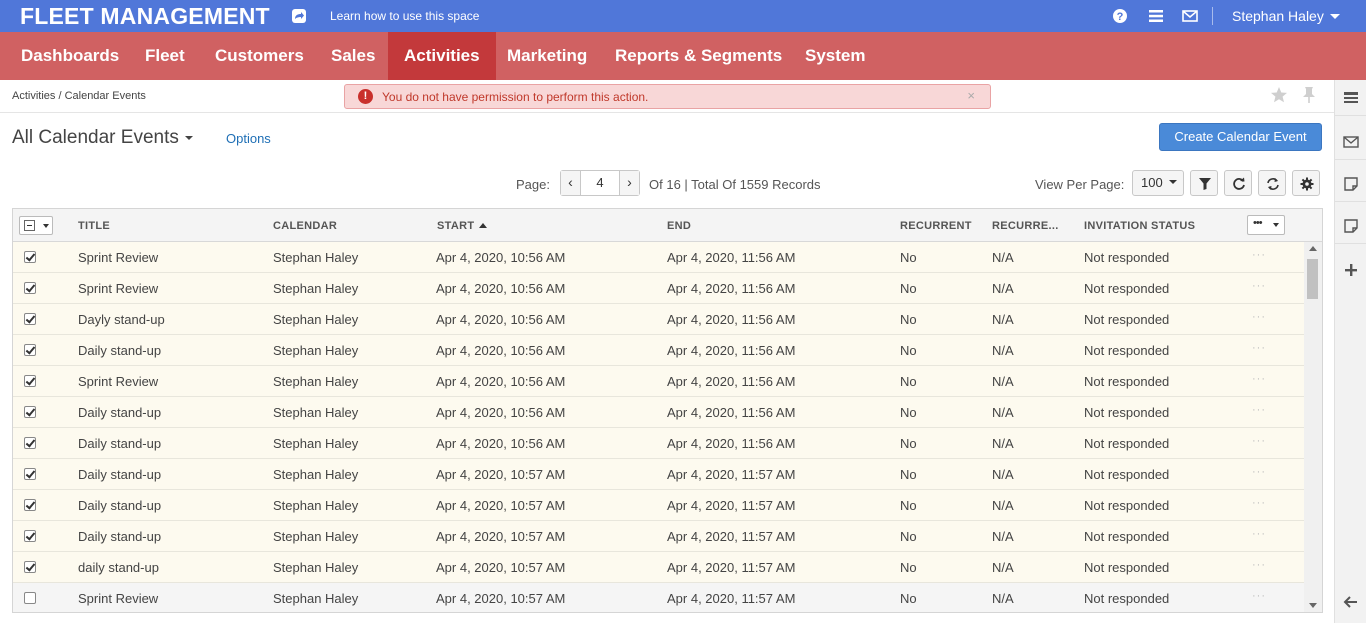 Image resolution: width=1366 pixels, height=623 pixels. I want to click on user-menu: Stephan Haley, so click(1286, 16).